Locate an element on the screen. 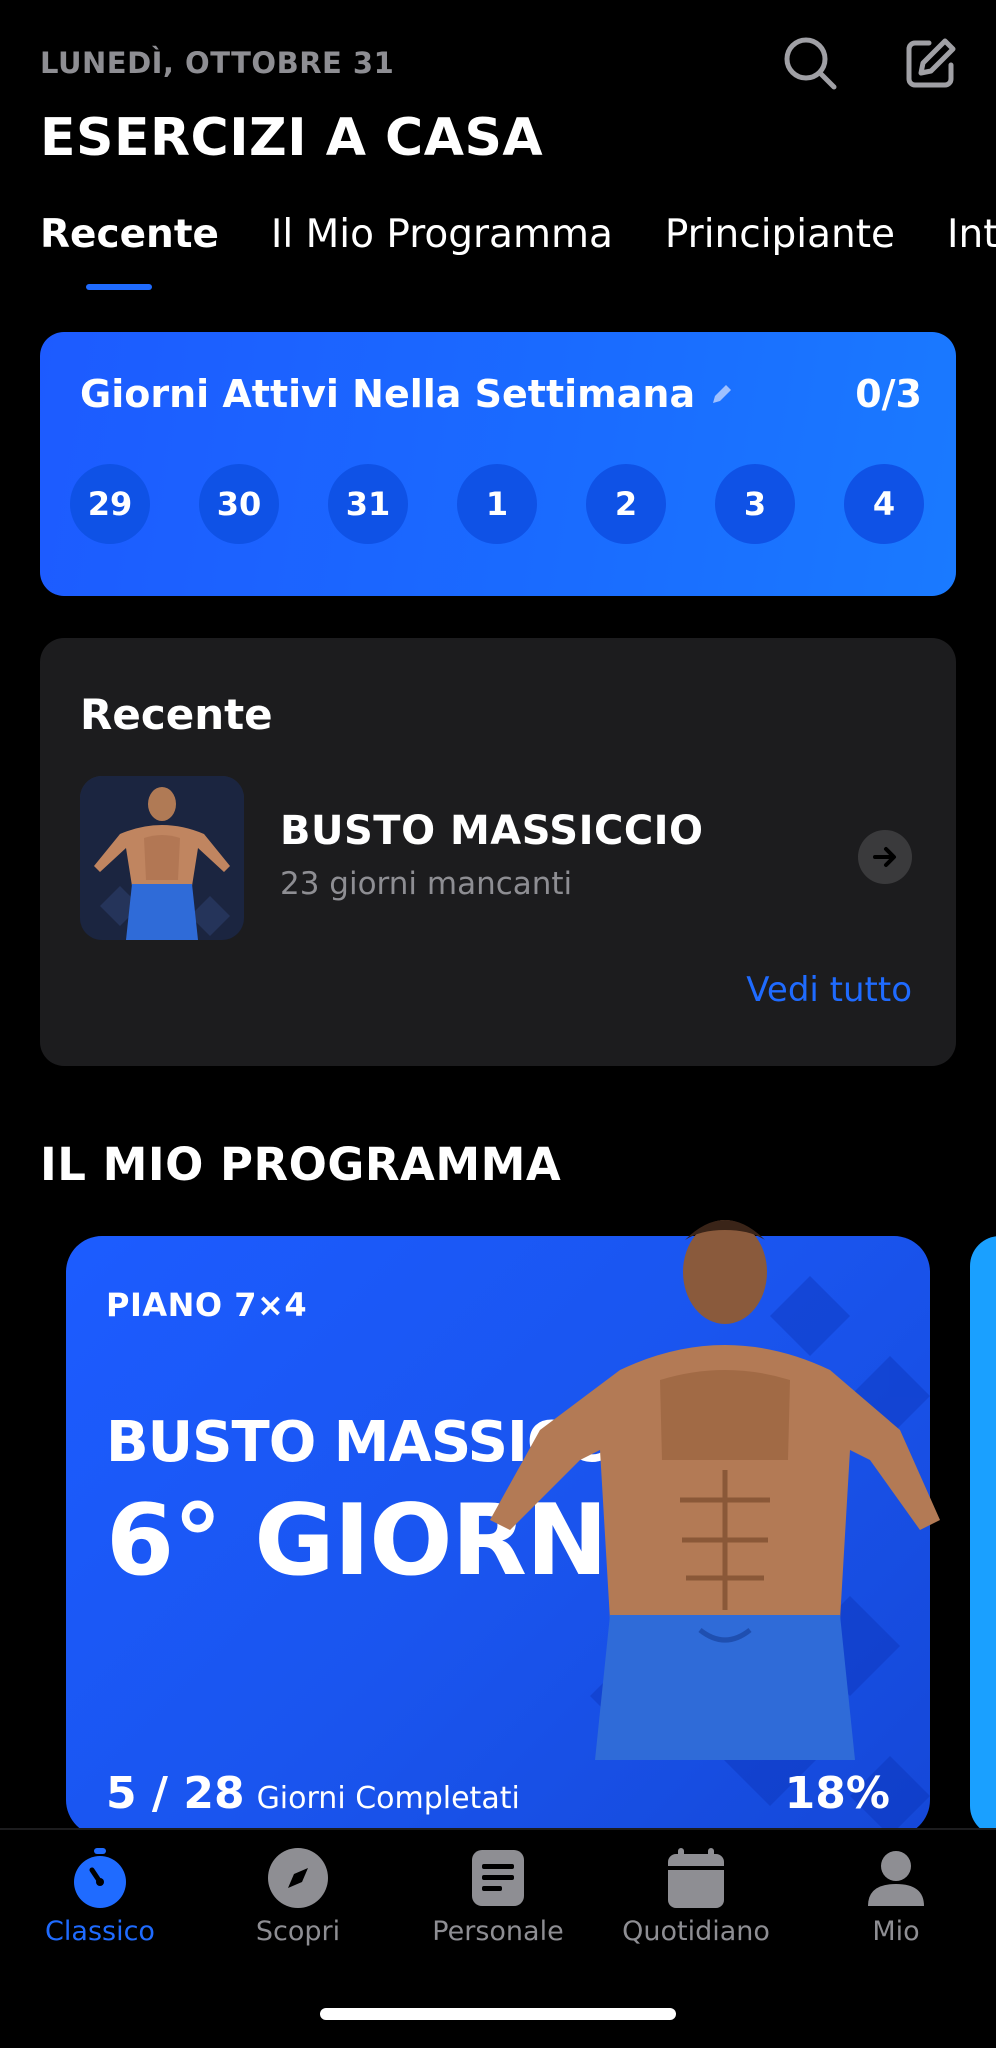 Image resolution: width=996 pixels, height=2048 pixels. category-tabs: Recente Il Mio Programma Principiante Inter is located at coordinates (518, 252).